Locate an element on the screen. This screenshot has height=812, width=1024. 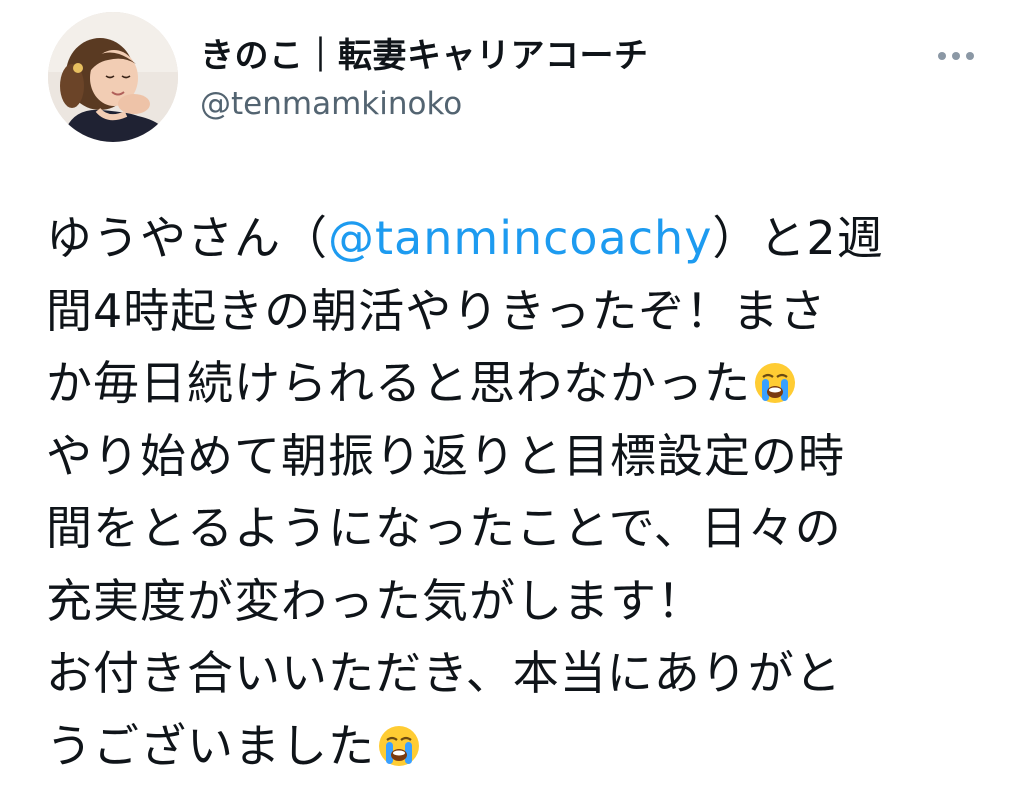
mention-link: @tanmincoachy is located at coordinates (520, 238).